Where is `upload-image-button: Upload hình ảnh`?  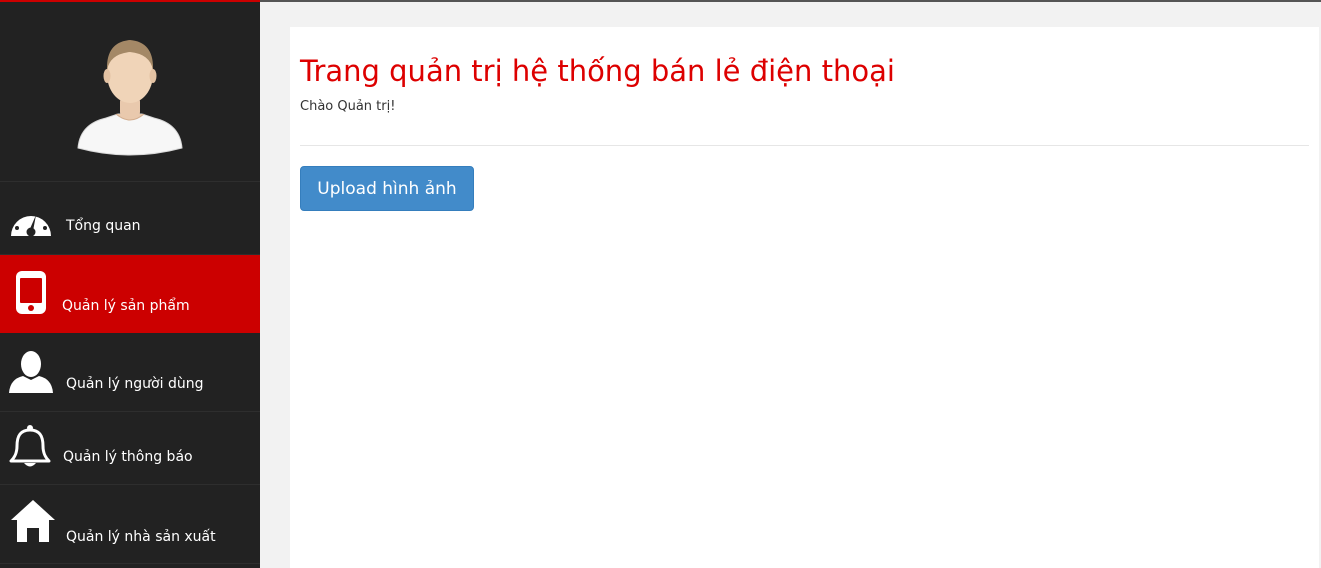 upload-image-button: Upload hình ảnh is located at coordinates (387, 188).